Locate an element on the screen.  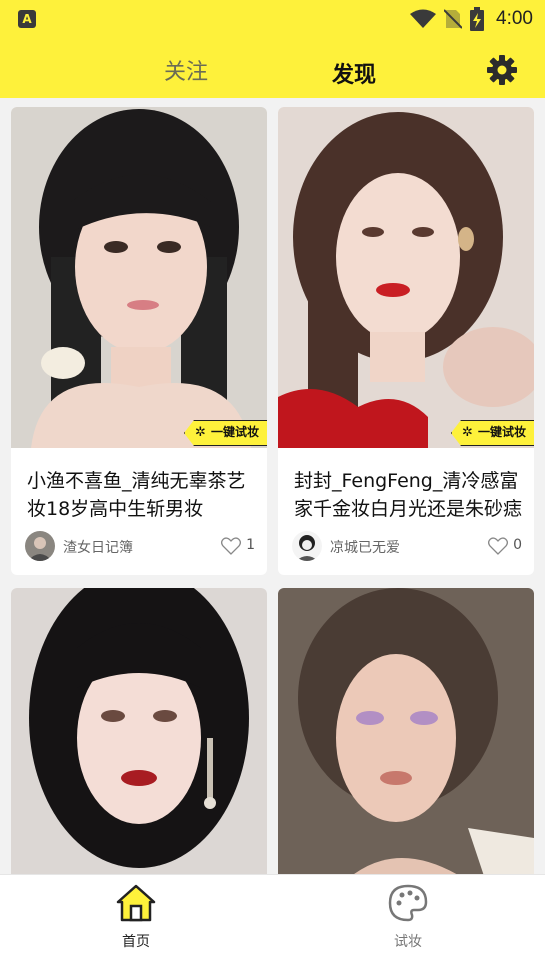
battery-charging-icon is located at coordinates (477, 19).